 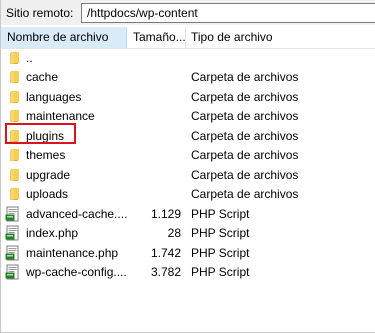 I want to click on file-size: 3.782, so click(x=165, y=272).